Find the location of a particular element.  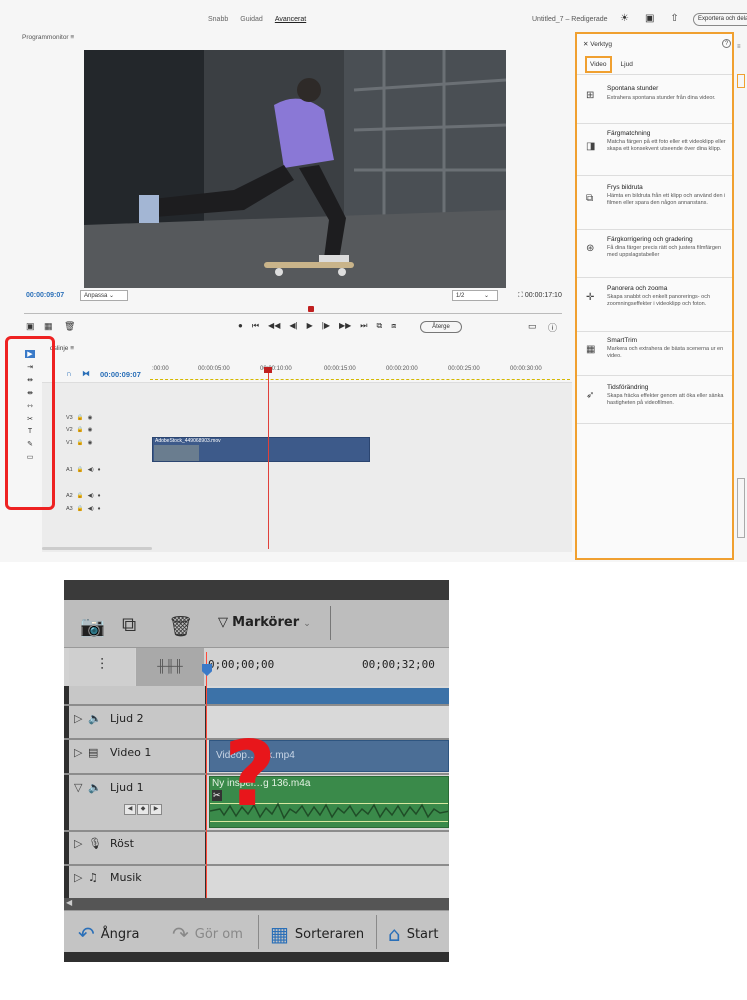

rectangle-tool-icon: ▭ is located at coordinates (30, 457).